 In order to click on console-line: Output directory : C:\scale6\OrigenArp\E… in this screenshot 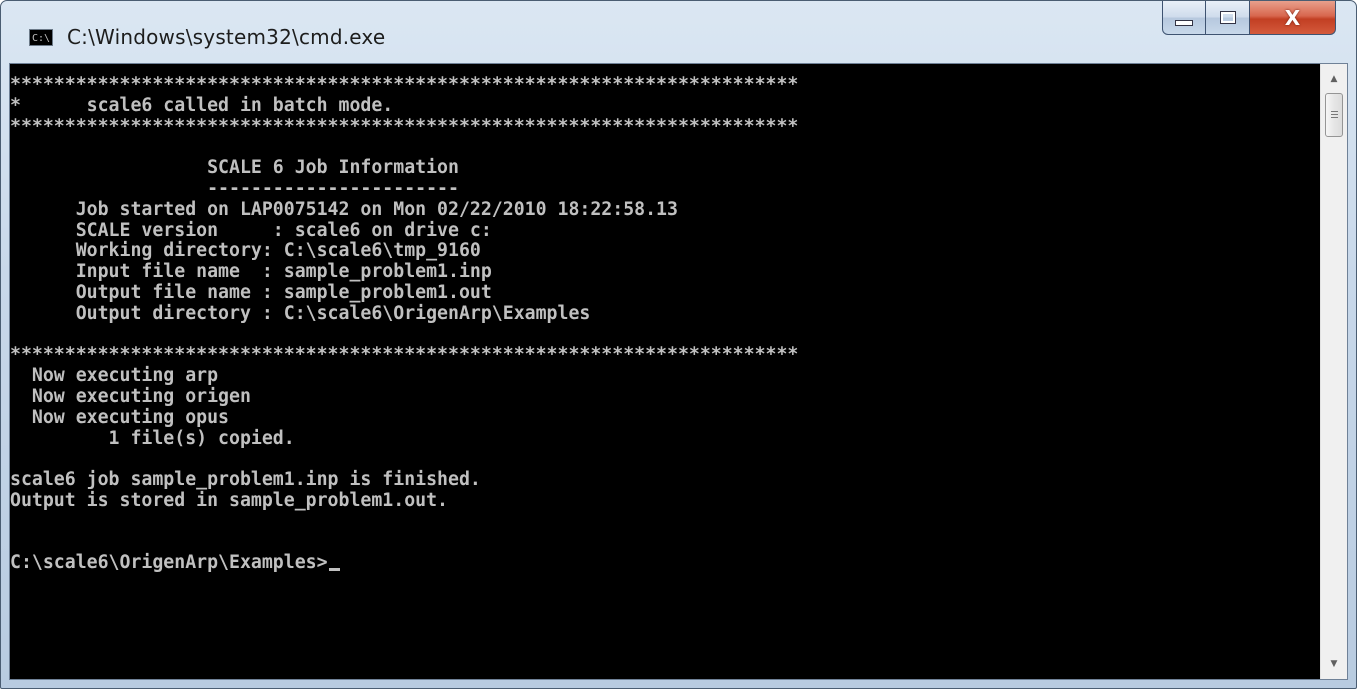, I will do `click(300, 313)`.